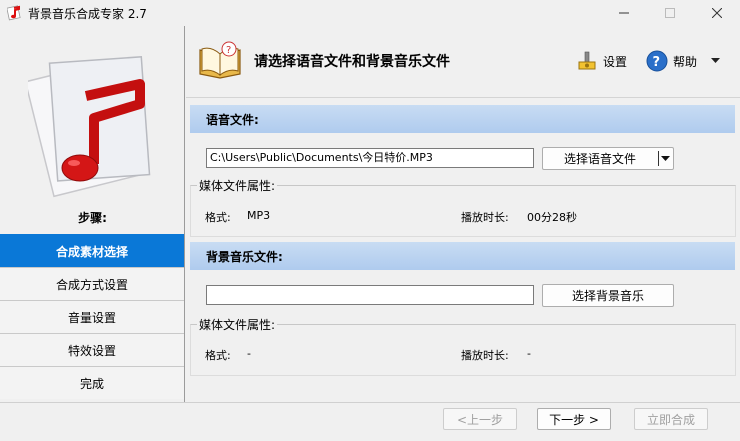 Image resolution: width=740 pixels, height=441 pixels. I want to click on close-icon, so click(717, 13).